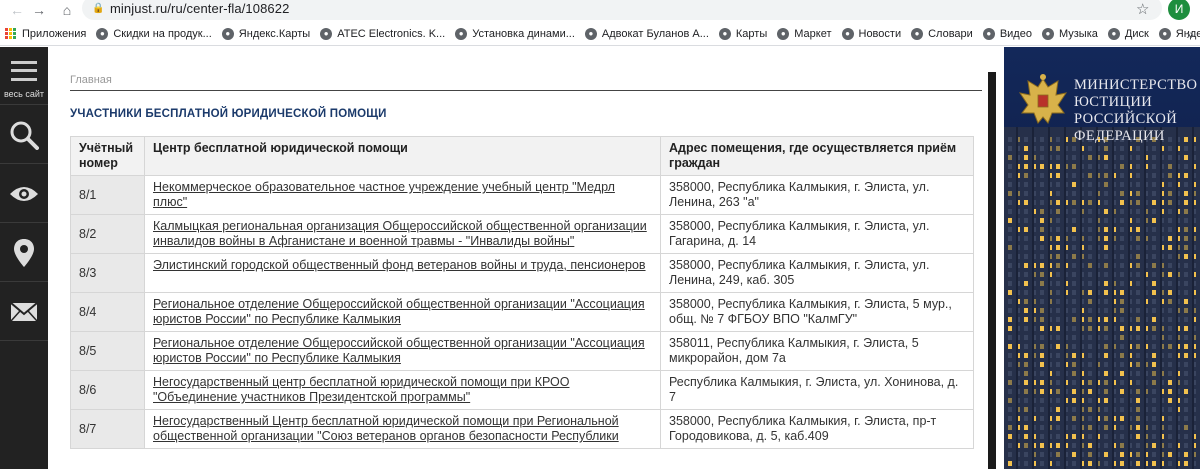 The image size is (1200, 469). I want to click on bookmark-item: ● Диск, so click(1128, 34).